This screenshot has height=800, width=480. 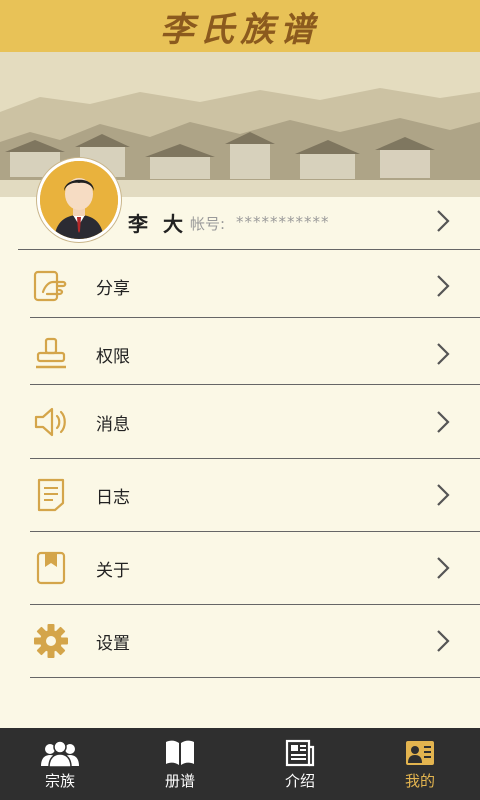 What do you see at coordinates (51, 495) in the screenshot?
I see `document-icon` at bounding box center [51, 495].